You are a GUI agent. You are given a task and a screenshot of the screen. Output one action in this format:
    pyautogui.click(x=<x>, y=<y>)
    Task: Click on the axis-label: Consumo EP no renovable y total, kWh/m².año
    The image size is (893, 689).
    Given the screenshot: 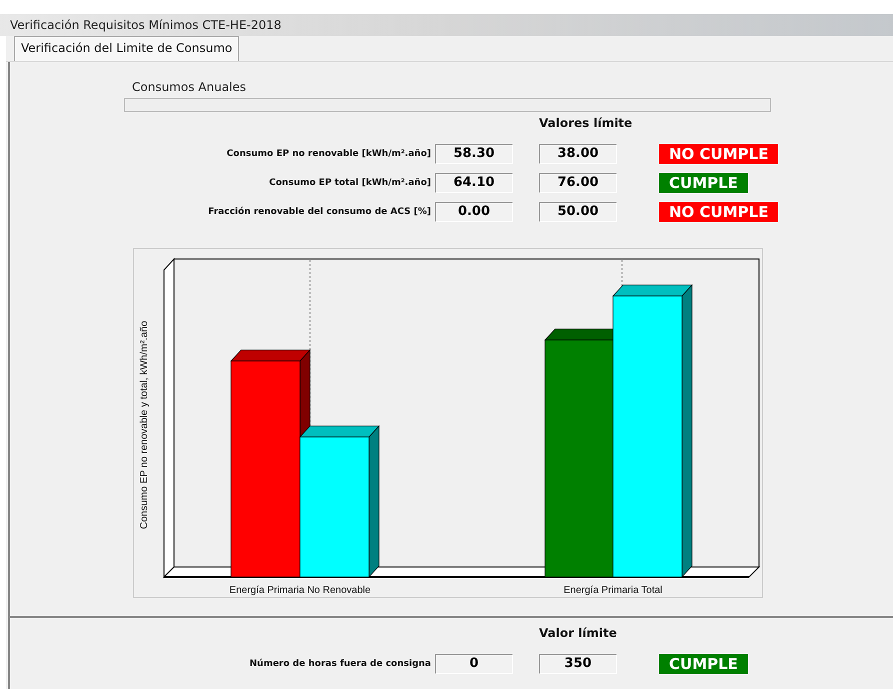 What is the action you would take?
    pyautogui.click(x=144, y=425)
    